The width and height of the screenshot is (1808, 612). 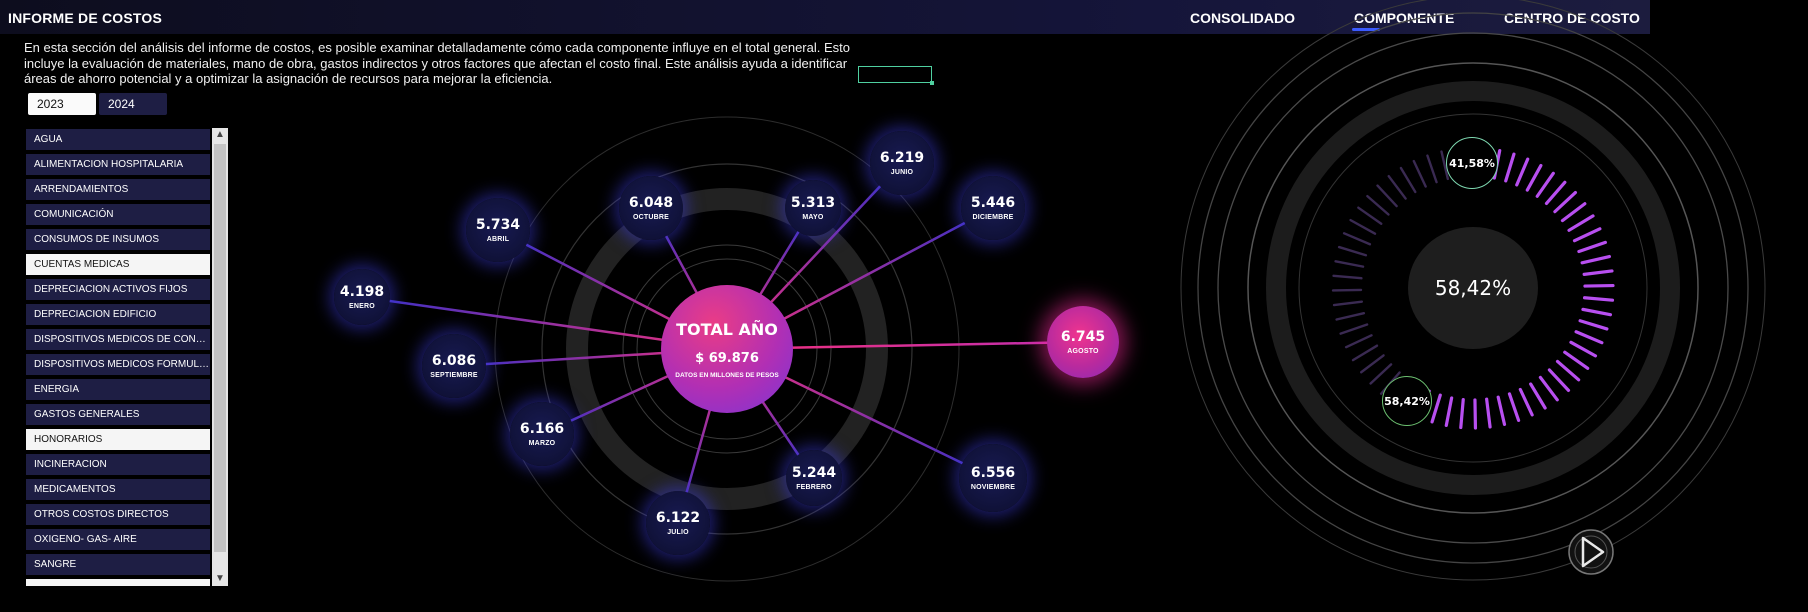 What do you see at coordinates (1591, 552) in the screenshot?
I see `play-icon` at bounding box center [1591, 552].